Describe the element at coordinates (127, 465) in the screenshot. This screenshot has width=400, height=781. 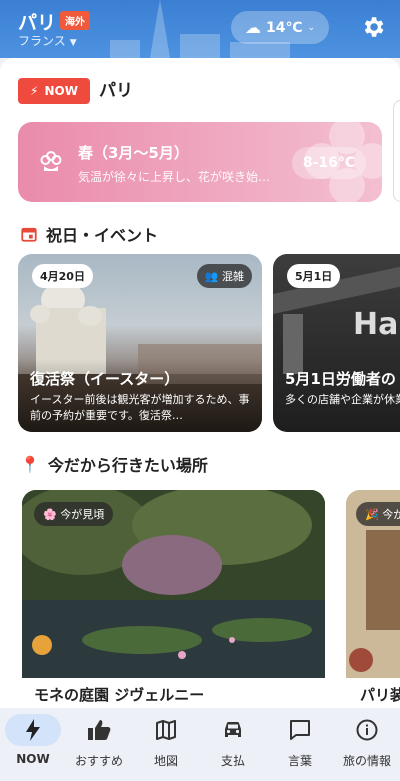
I see `places-section-title: 今だから行きたい場所` at that location.